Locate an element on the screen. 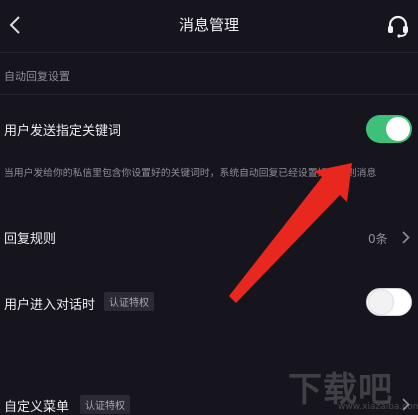 The image size is (418, 415). annotation-arrow-icon is located at coordinates (290, 233).